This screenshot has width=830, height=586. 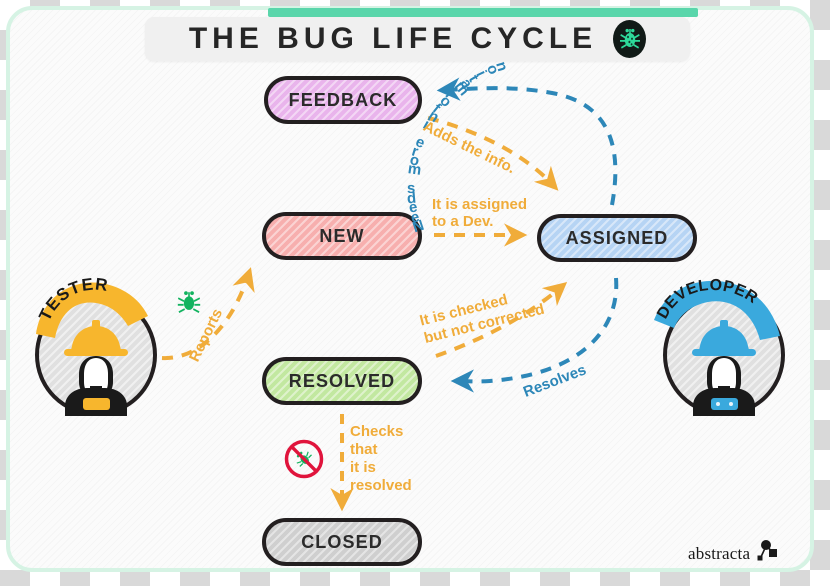 I want to click on abstracta-logo: abstracta, so click(x=734, y=550).